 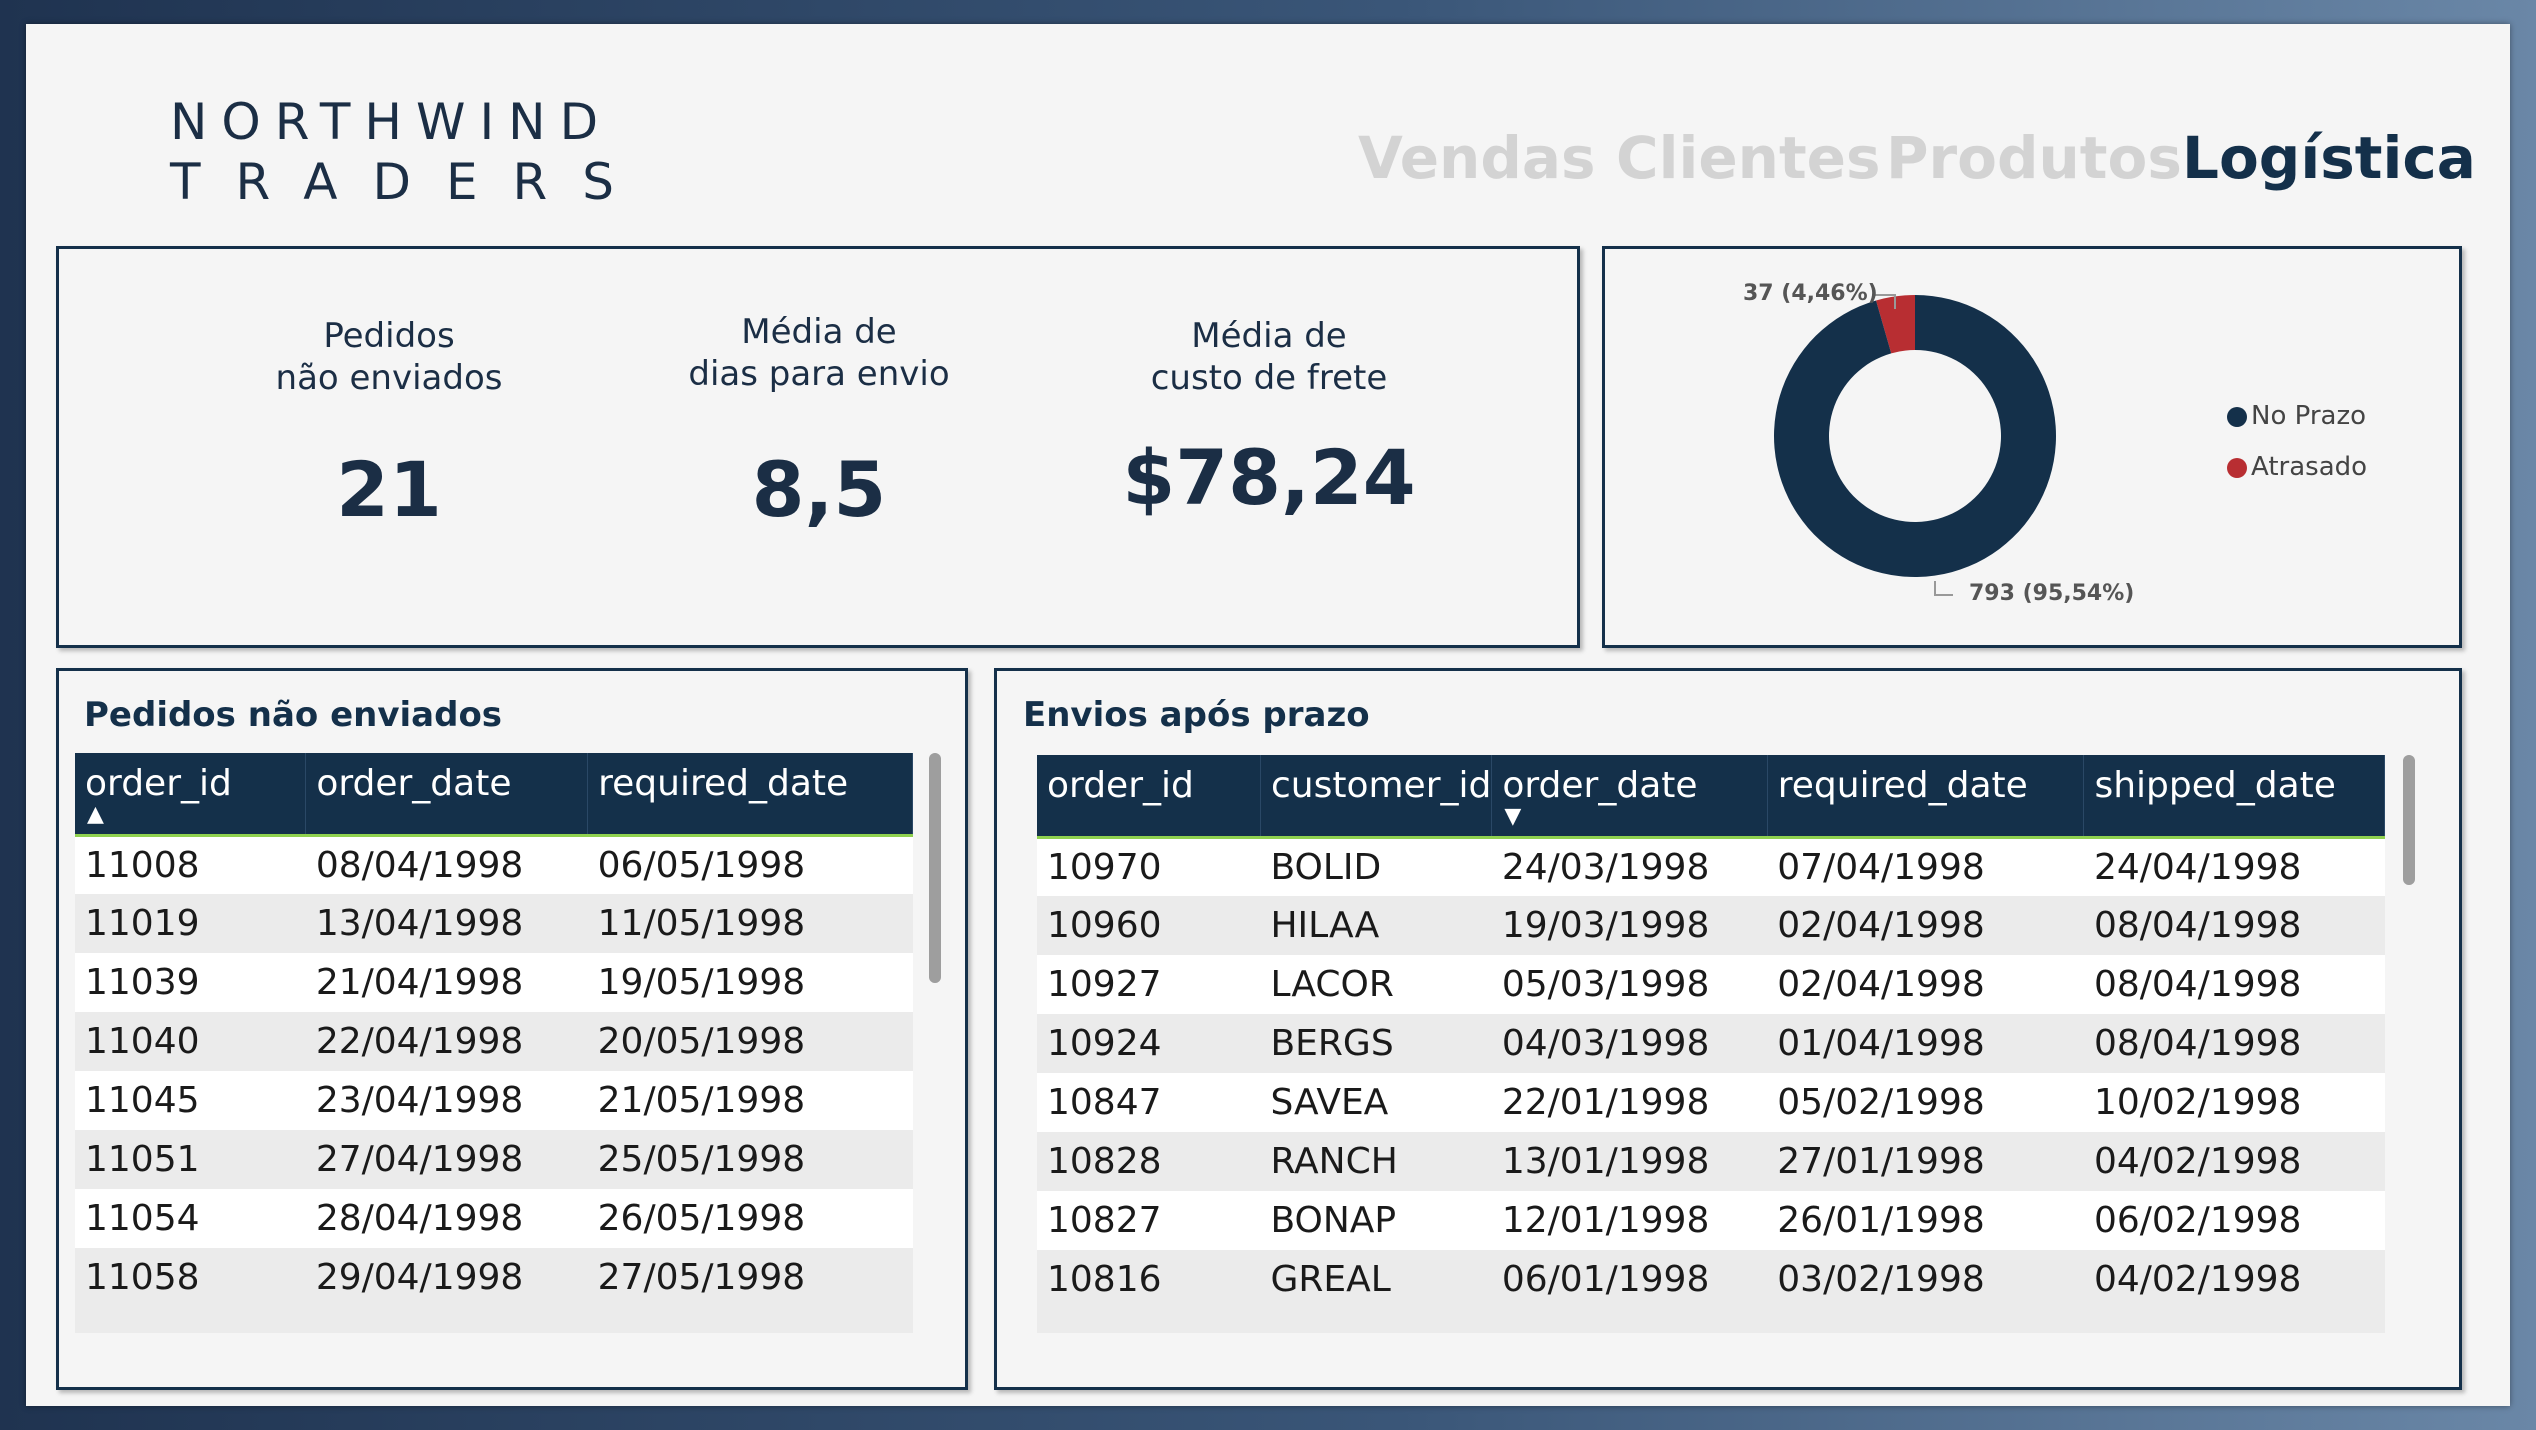 What do you see at coordinates (1925, 1279) in the screenshot?
I see `table-cell: 03/02/1998` at bounding box center [1925, 1279].